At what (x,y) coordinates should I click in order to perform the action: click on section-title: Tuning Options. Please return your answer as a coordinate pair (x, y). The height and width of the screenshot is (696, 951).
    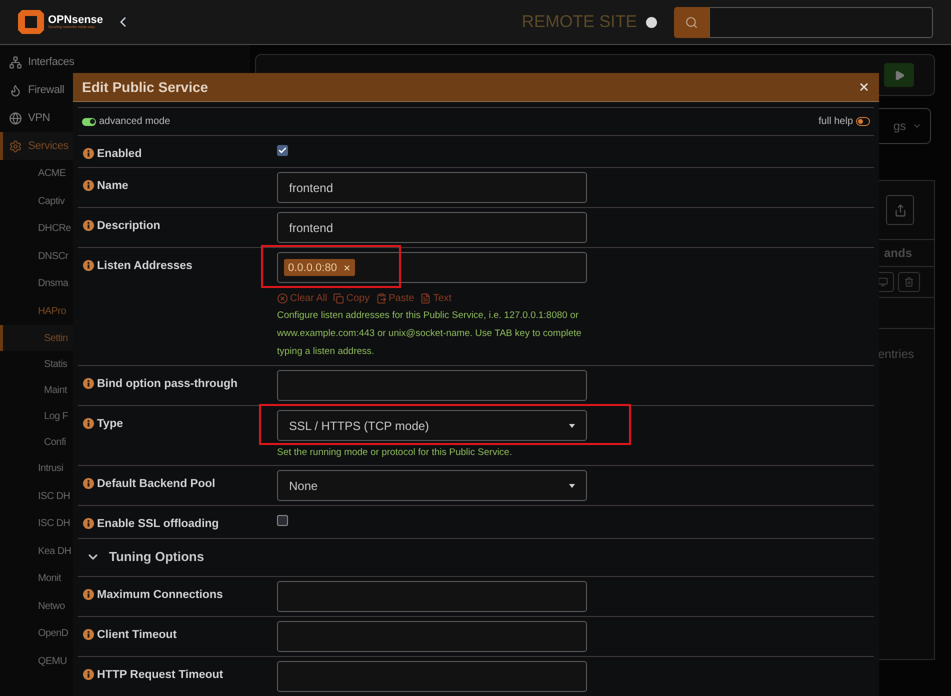
    Looking at the image, I should click on (156, 557).